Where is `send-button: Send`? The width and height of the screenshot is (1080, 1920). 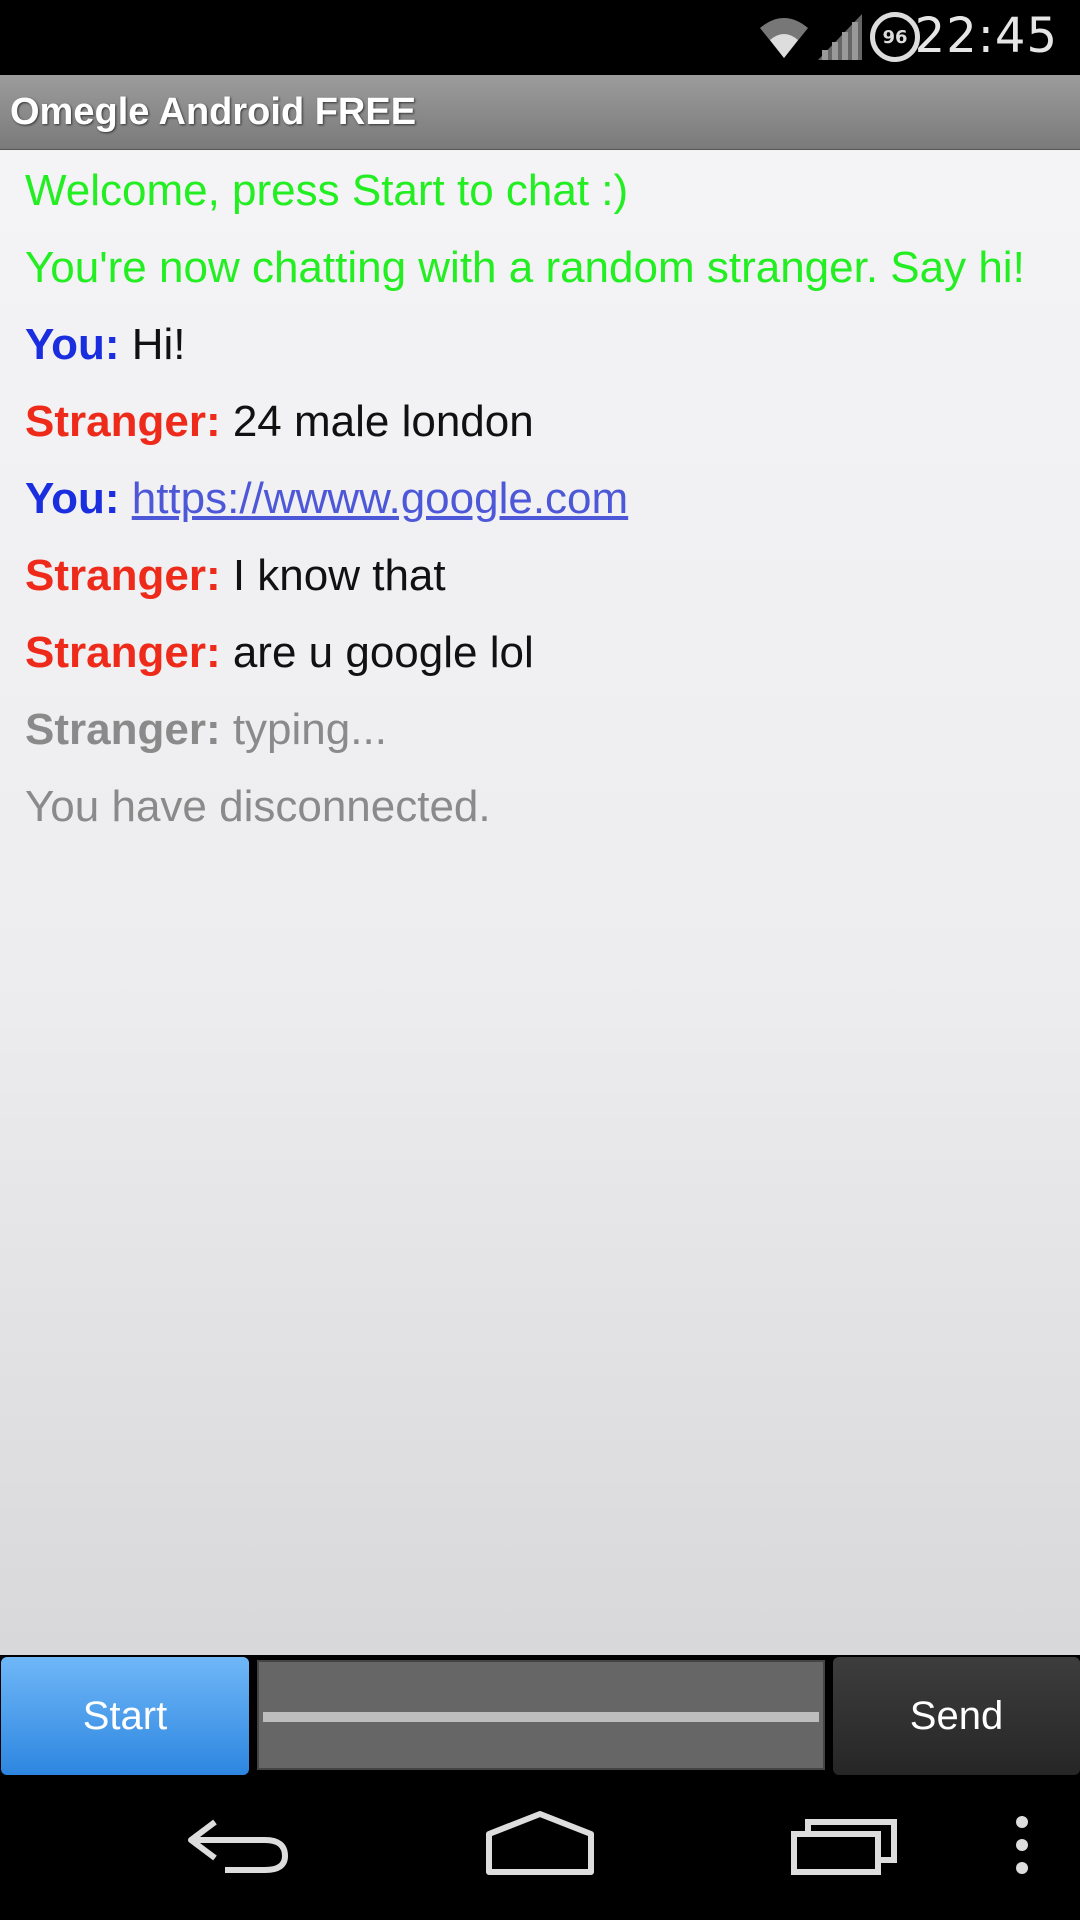
send-button: Send is located at coordinates (956, 1716).